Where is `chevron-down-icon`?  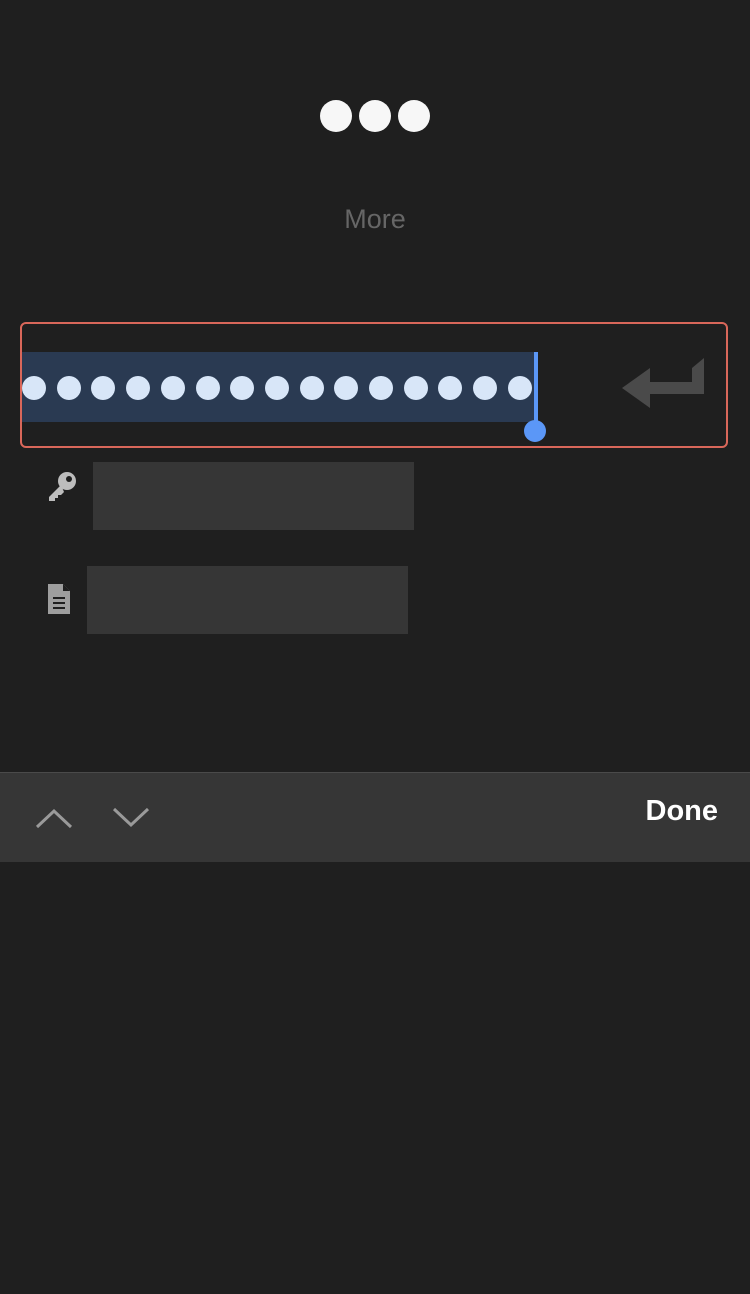
chevron-down-icon is located at coordinates (131, 817).